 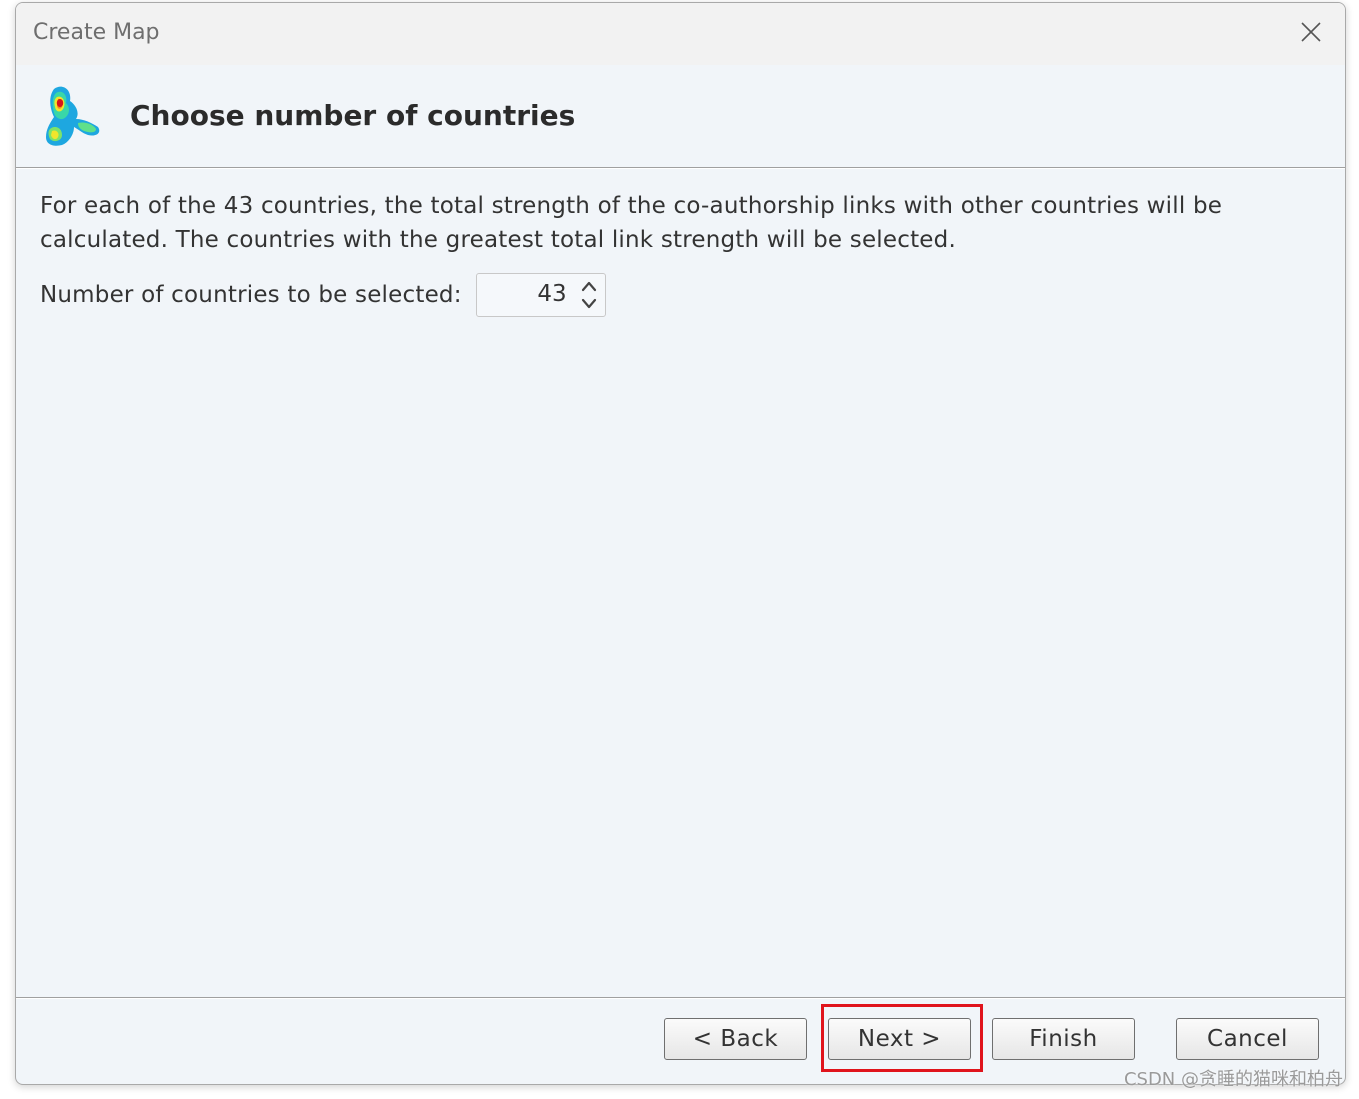 I want to click on close-button, so click(x=1311, y=32).